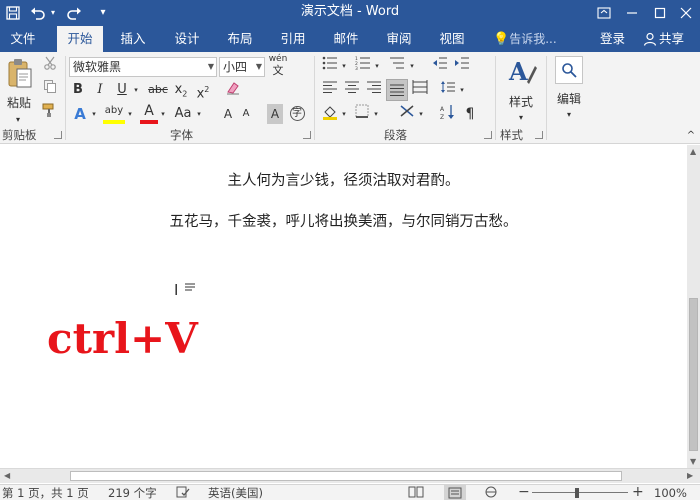 Image resolution: width=700 pixels, height=500 pixels. What do you see at coordinates (143, 67) in the screenshot?
I see `font-name-combo: 微软雅黑 ▼` at bounding box center [143, 67].